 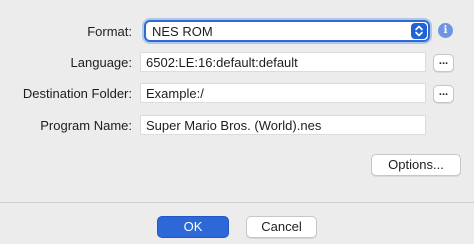 What do you see at coordinates (283, 62) in the screenshot?
I see `language-field: 6502:LE:16:default:default` at bounding box center [283, 62].